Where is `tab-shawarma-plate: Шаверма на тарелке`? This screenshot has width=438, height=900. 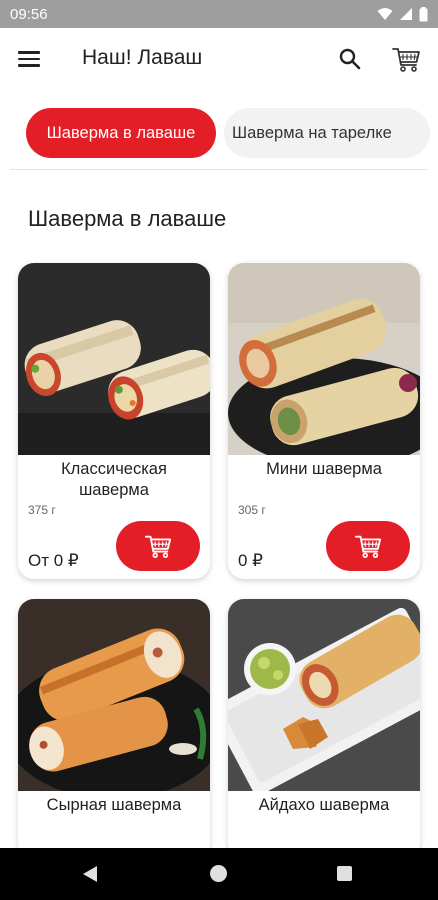 tab-shawarma-plate: Шаверма на тарелке is located at coordinates (327, 133).